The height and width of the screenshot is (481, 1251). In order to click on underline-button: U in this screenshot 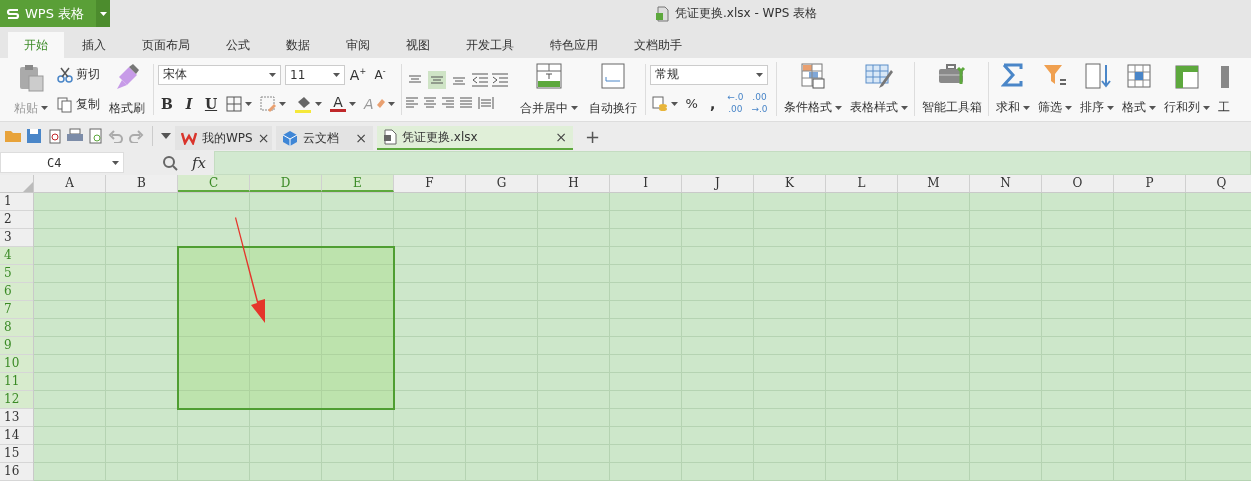, I will do `click(211, 103)`.